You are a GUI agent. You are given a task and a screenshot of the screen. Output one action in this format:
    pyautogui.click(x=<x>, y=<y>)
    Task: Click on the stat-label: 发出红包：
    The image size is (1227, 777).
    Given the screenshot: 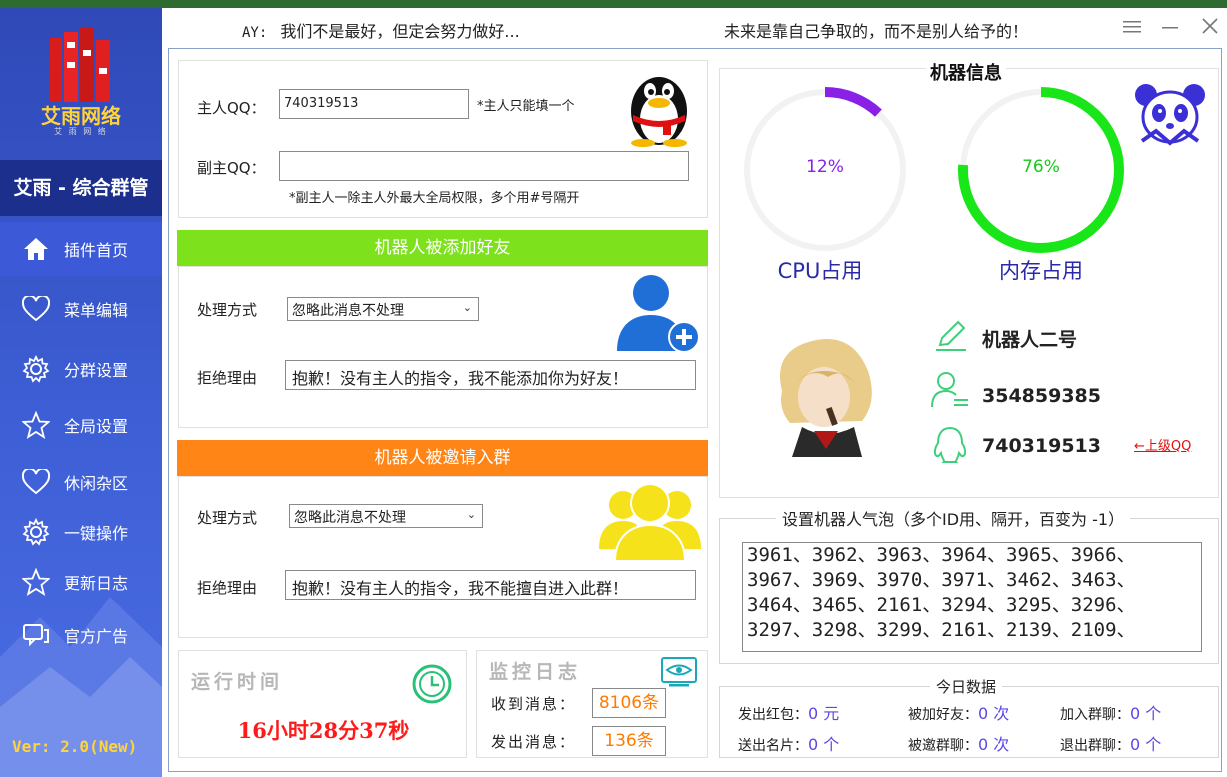 What is the action you would take?
    pyautogui.click(x=773, y=715)
    